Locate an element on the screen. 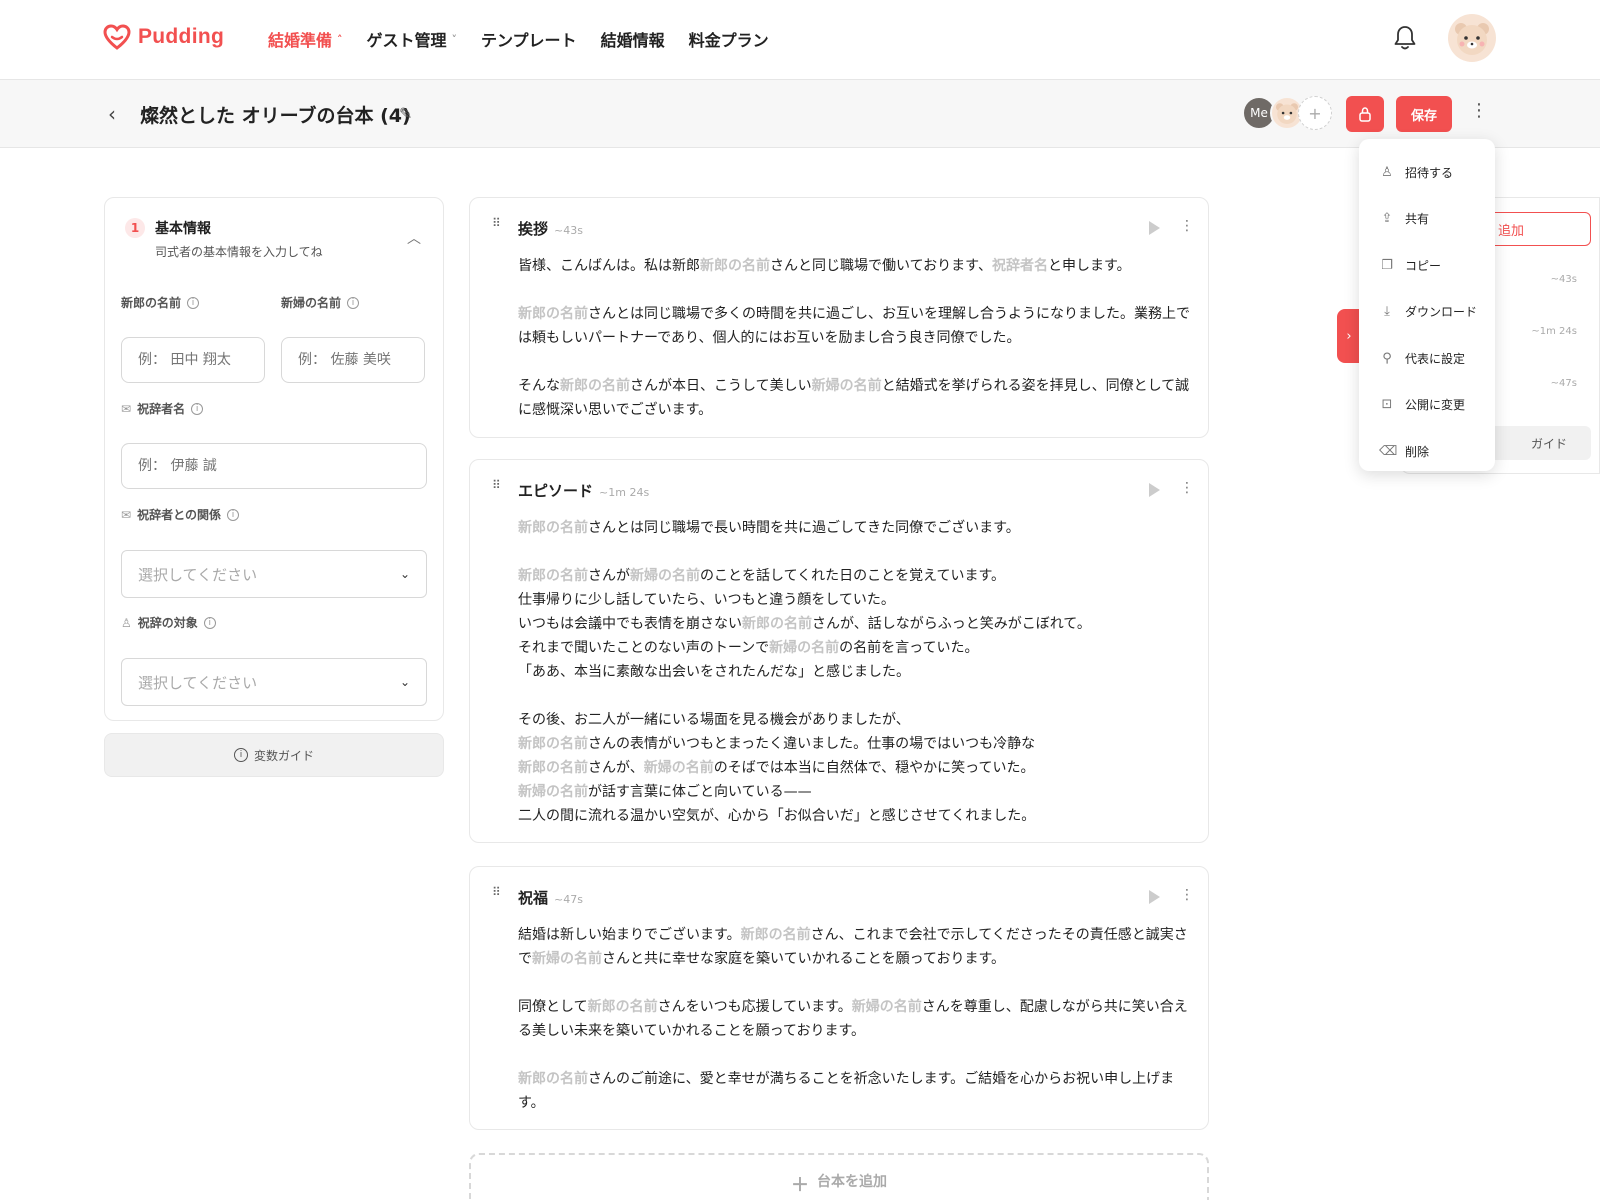 Image resolution: width=1600 pixels, height=1200 pixels. script-text: の名前を言っていた。 is located at coordinates (909, 648).